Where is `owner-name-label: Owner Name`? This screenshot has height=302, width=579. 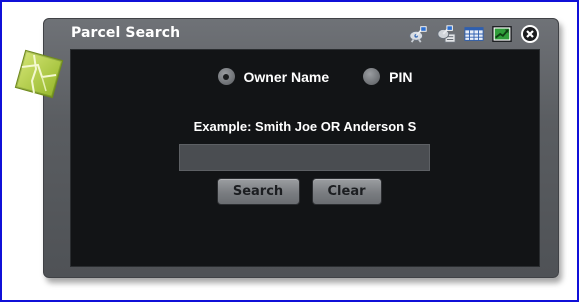
owner-name-label: Owner Name is located at coordinates (286, 76).